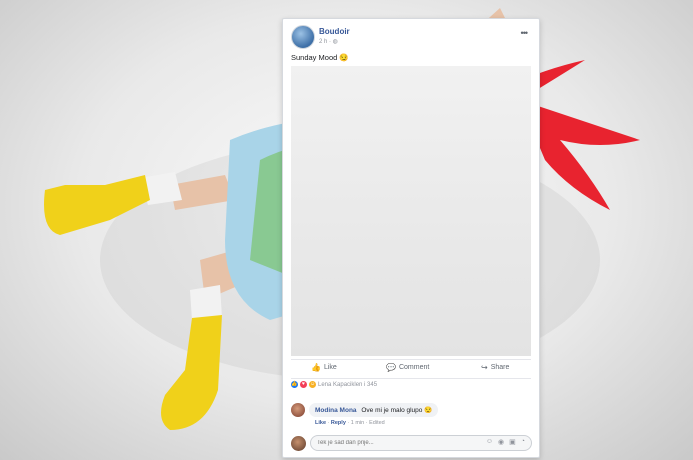 The width and height of the screenshot is (693, 460). Describe the element at coordinates (377, 423) in the screenshot. I see `comment-edited: Edited` at that location.